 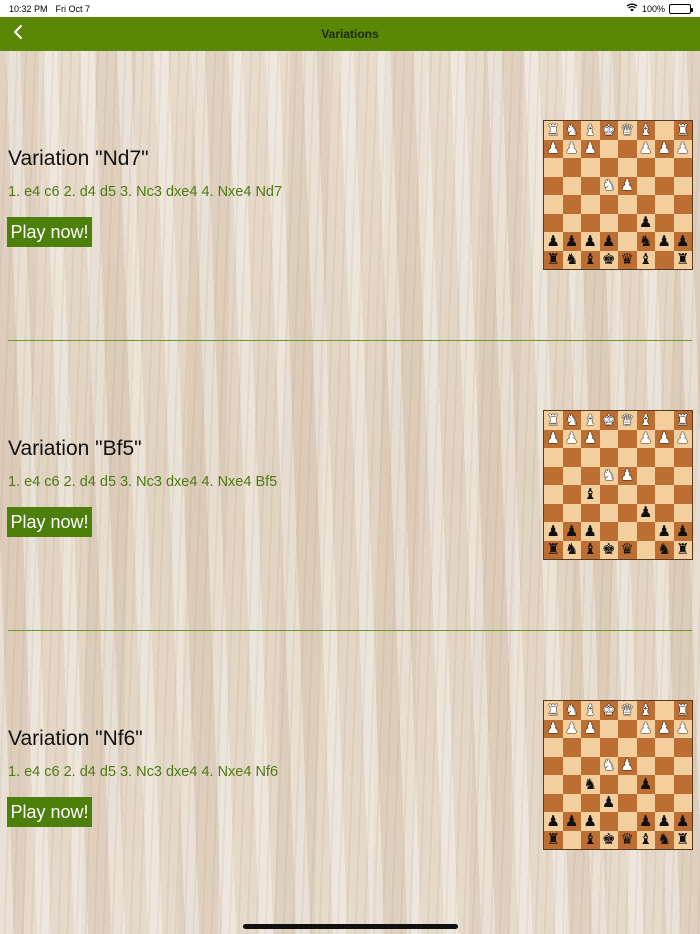 What do you see at coordinates (682, 259) in the screenshot?
I see `board-square: ♜` at bounding box center [682, 259].